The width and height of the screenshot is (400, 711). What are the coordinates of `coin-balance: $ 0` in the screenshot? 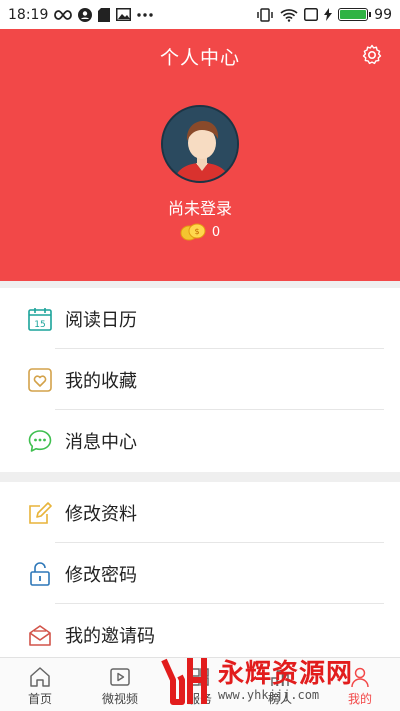 It's located at (200, 232).